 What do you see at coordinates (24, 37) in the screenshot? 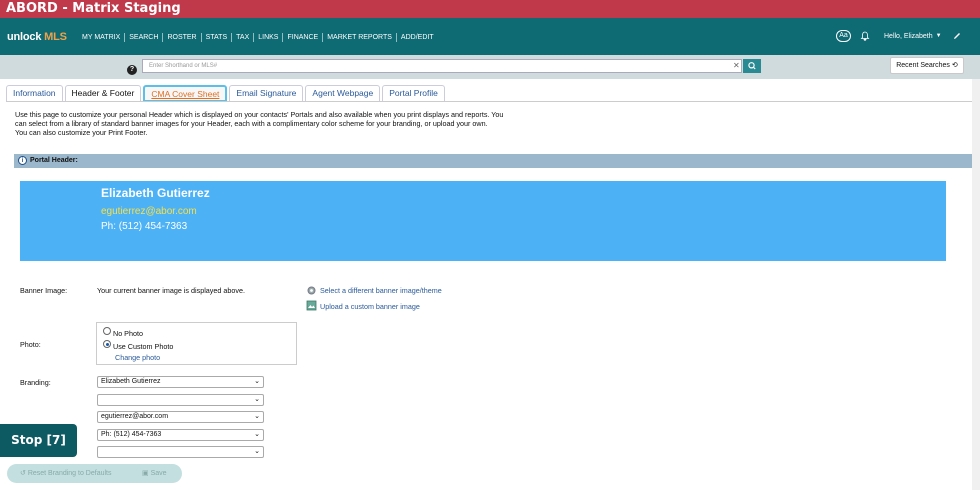
I see `logo-text: unlock` at bounding box center [24, 37].